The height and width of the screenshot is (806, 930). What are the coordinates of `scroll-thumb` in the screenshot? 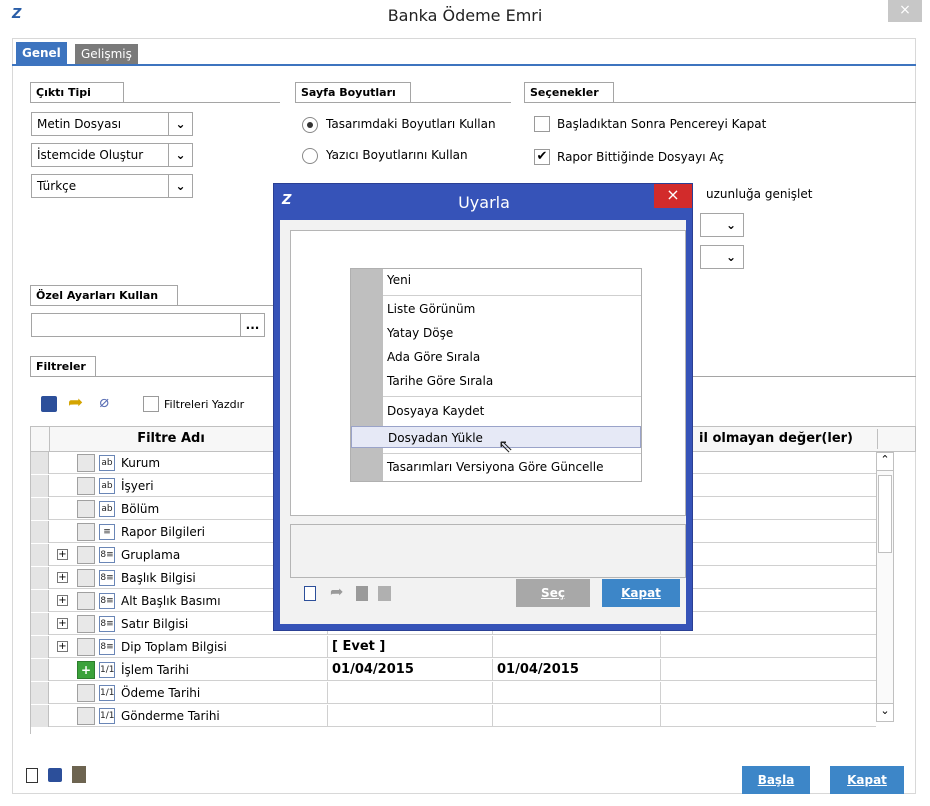 It's located at (885, 514).